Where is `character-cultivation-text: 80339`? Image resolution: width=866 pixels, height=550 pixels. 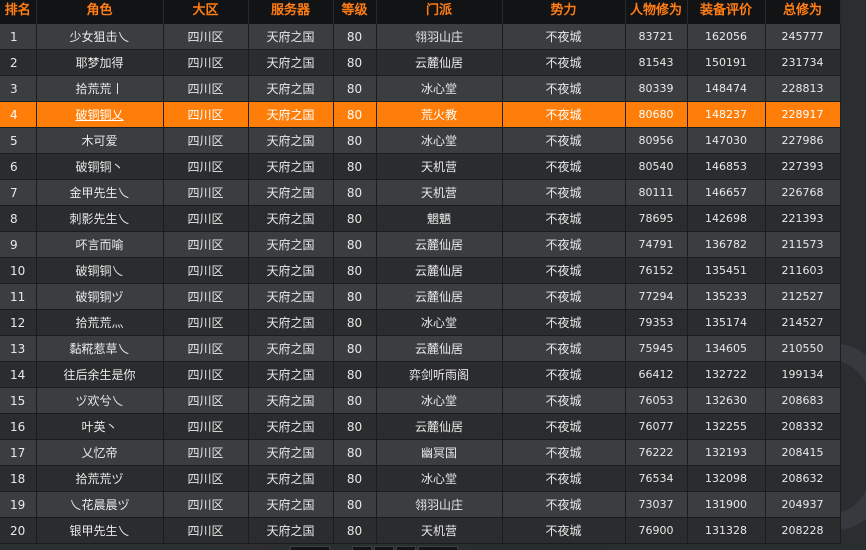
character-cultivation-text: 80339 is located at coordinates (656, 88).